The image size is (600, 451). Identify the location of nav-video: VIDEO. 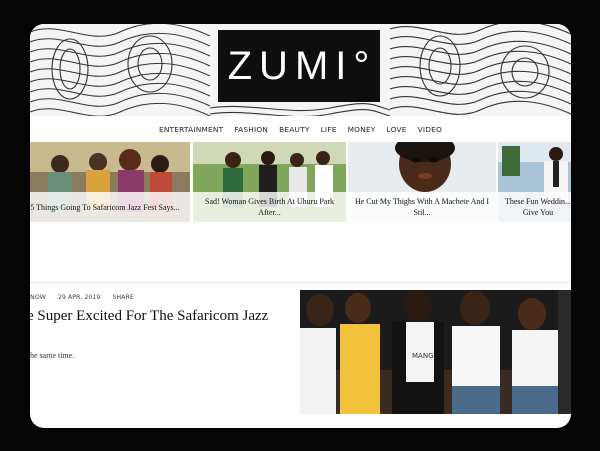
(430, 129).